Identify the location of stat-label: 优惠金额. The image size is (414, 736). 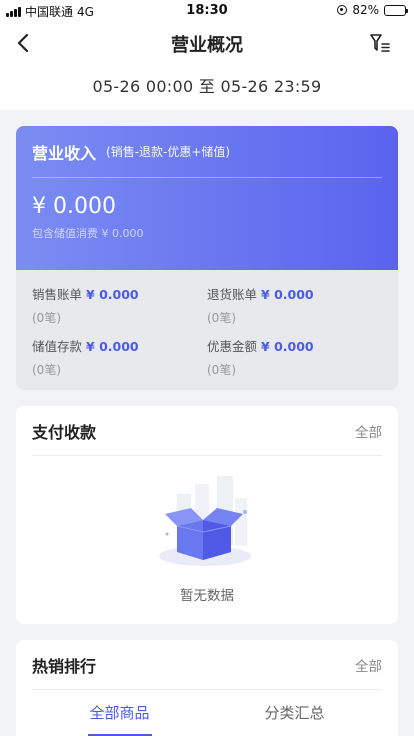
(232, 346).